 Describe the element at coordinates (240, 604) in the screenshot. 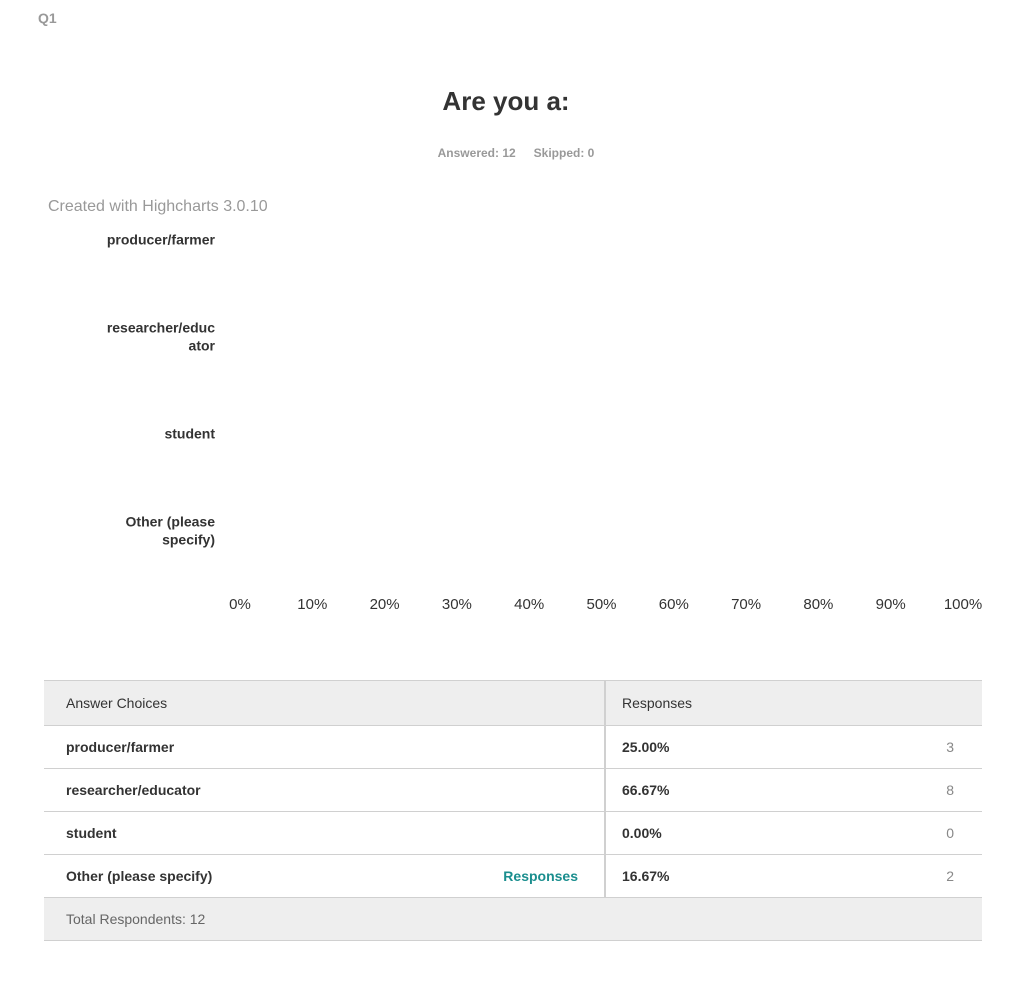

I see `x-tick-label: 0%` at that location.